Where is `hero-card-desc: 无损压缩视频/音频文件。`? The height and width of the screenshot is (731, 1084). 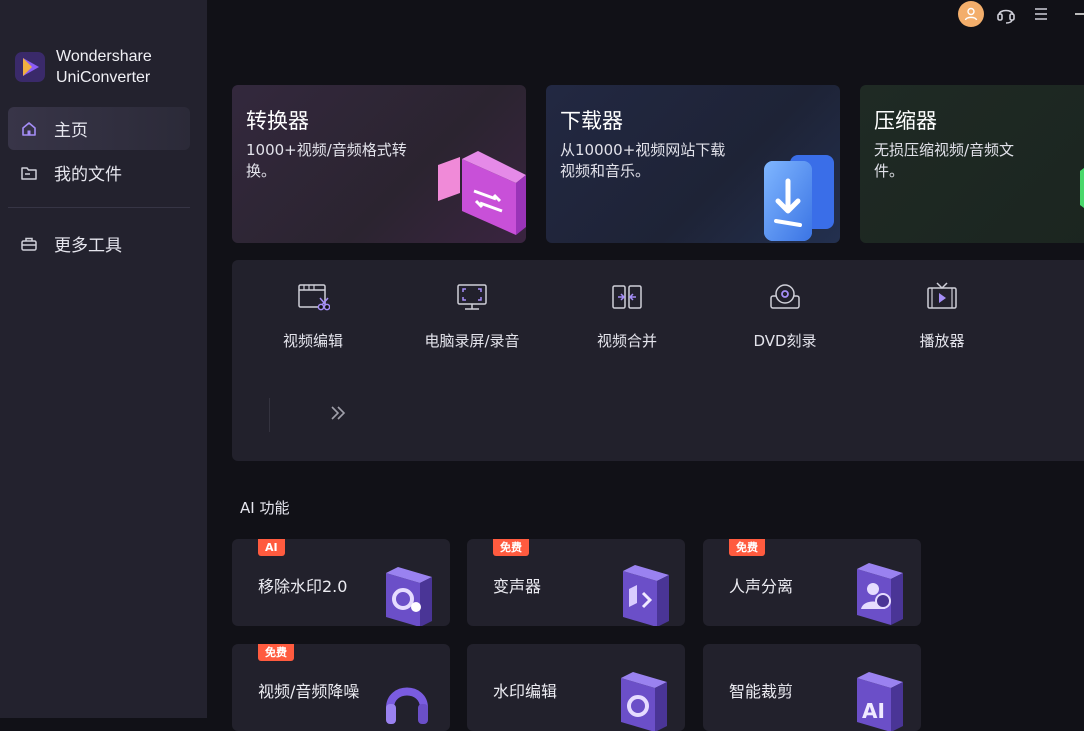 hero-card-desc: 无损压缩视频/音频文件。 is located at coordinates (944, 160).